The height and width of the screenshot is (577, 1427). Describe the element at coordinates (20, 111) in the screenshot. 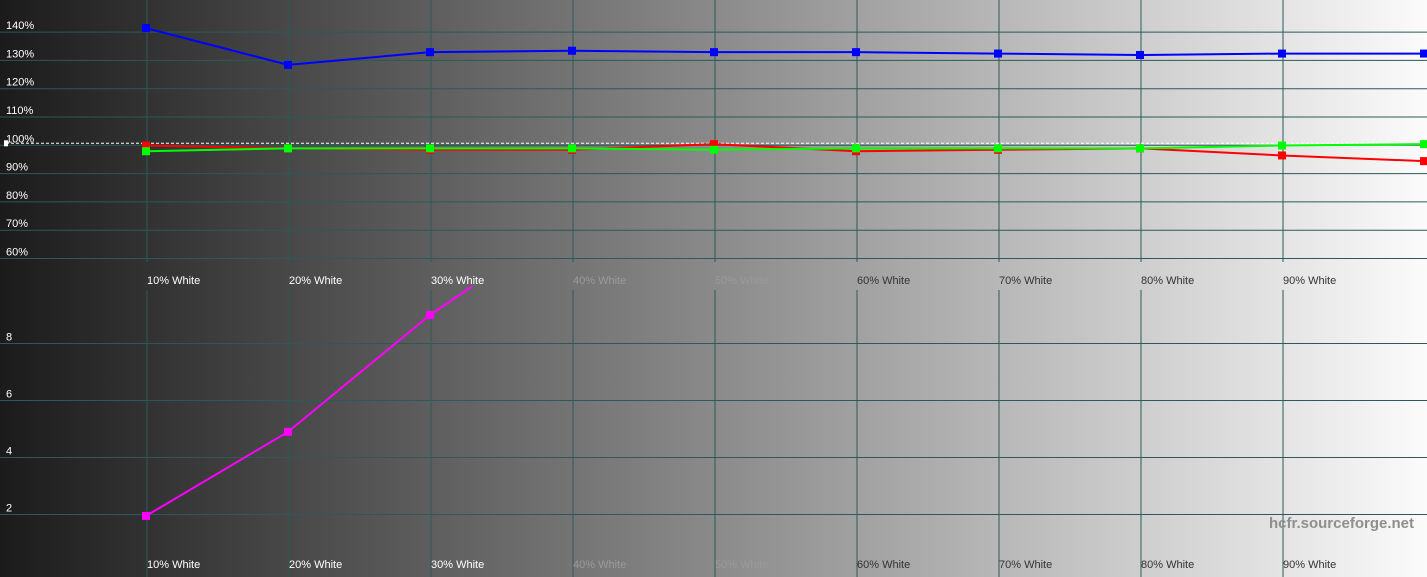

I see `y-tick-label: 110%` at that location.